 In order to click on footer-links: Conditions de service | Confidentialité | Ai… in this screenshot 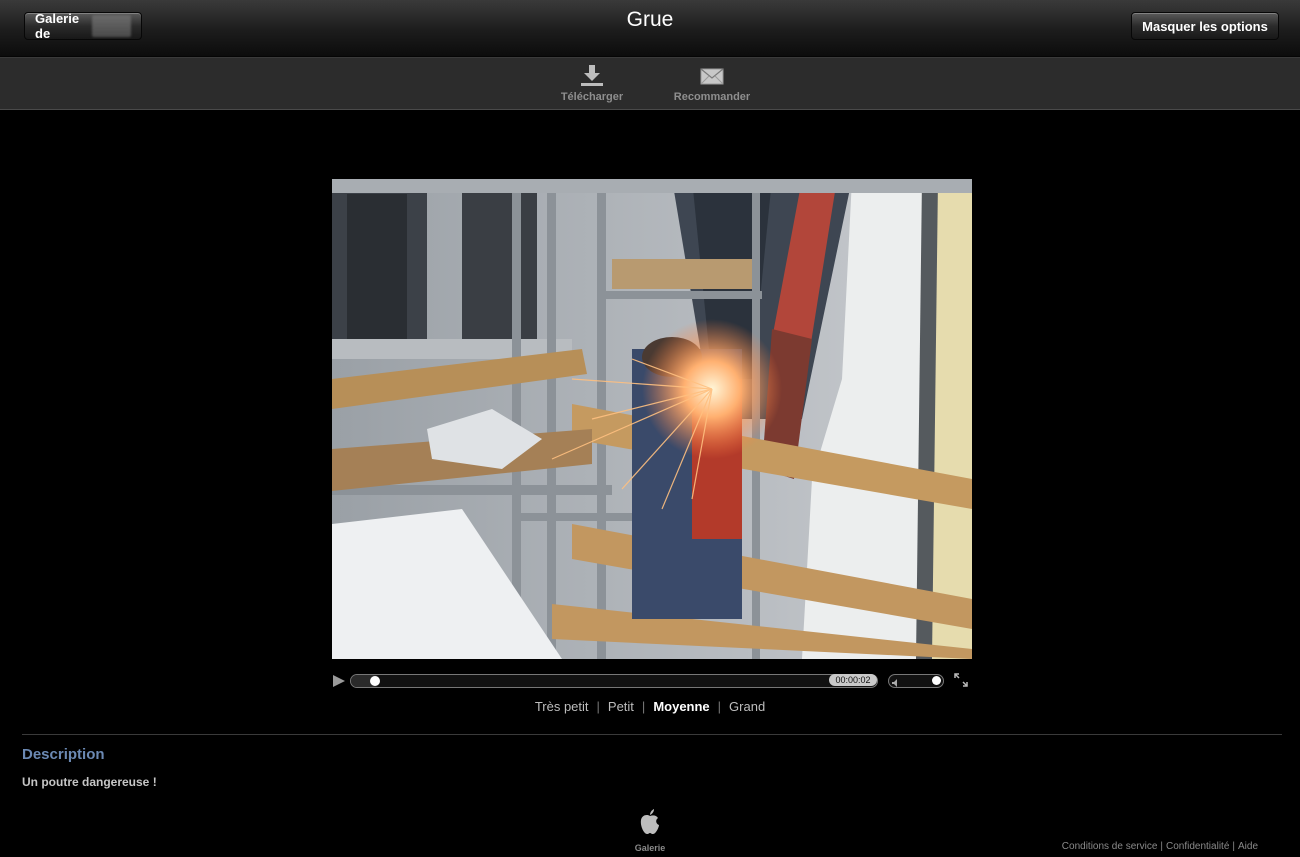, I will do `click(1160, 846)`.